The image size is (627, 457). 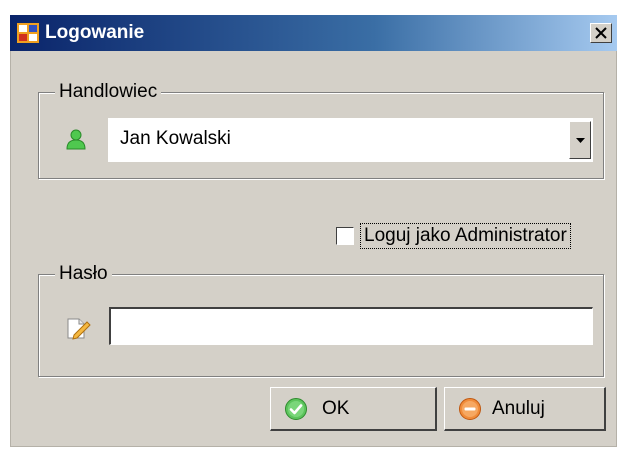 I want to click on close-button, so click(x=601, y=33).